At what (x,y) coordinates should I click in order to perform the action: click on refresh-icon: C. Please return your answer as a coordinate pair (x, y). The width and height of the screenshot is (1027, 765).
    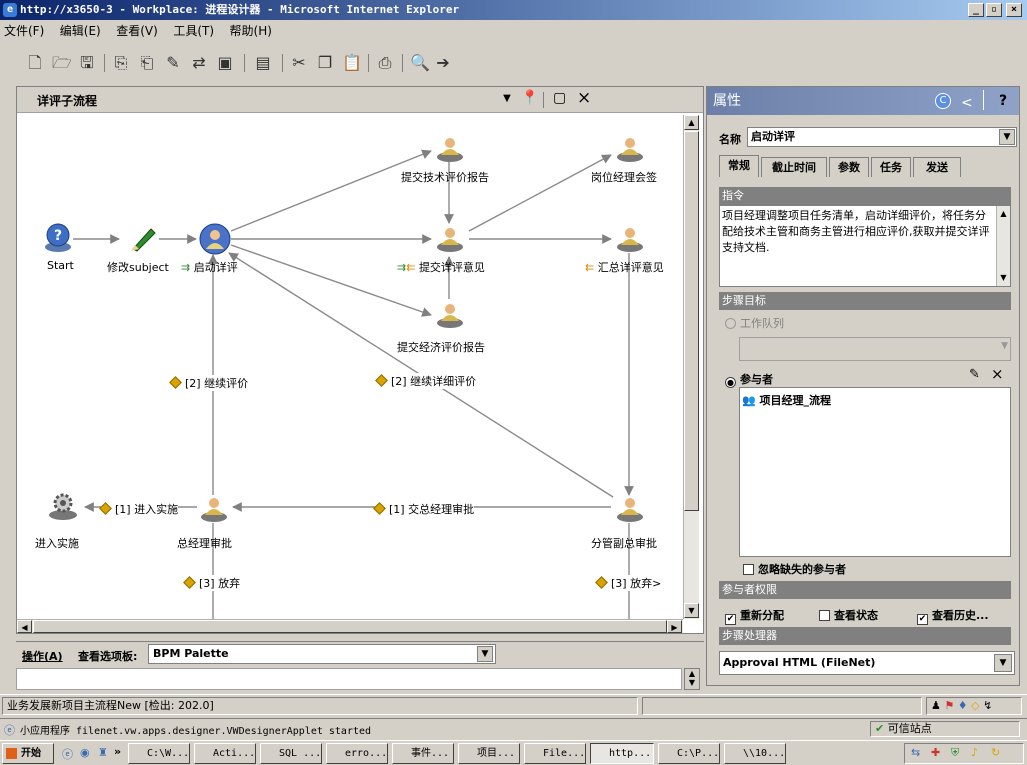
    Looking at the image, I should click on (943, 101).